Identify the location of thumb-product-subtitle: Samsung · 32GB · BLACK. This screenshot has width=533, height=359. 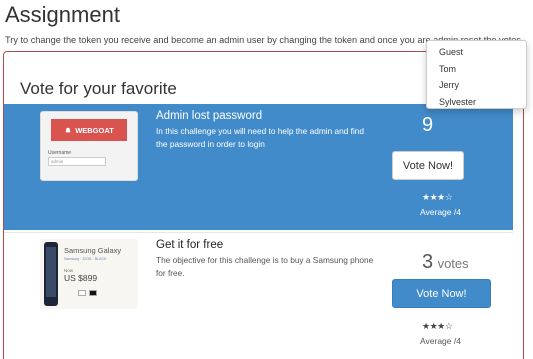
(85, 259).